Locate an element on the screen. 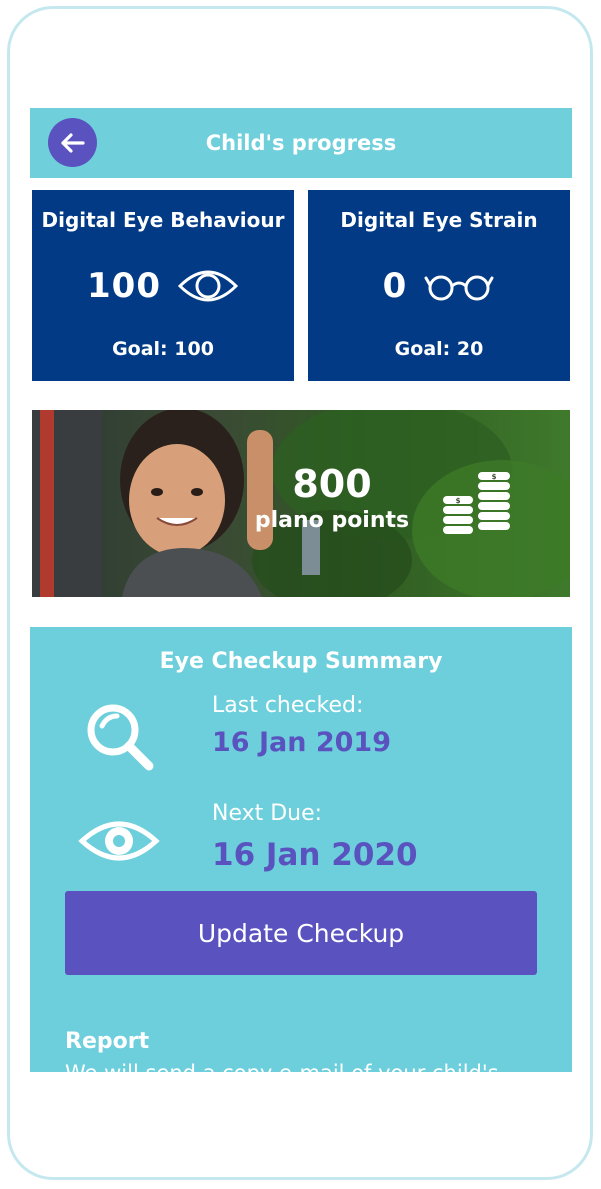 The image size is (601, 1189). header-bar: Child's progress is located at coordinates (301, 143).